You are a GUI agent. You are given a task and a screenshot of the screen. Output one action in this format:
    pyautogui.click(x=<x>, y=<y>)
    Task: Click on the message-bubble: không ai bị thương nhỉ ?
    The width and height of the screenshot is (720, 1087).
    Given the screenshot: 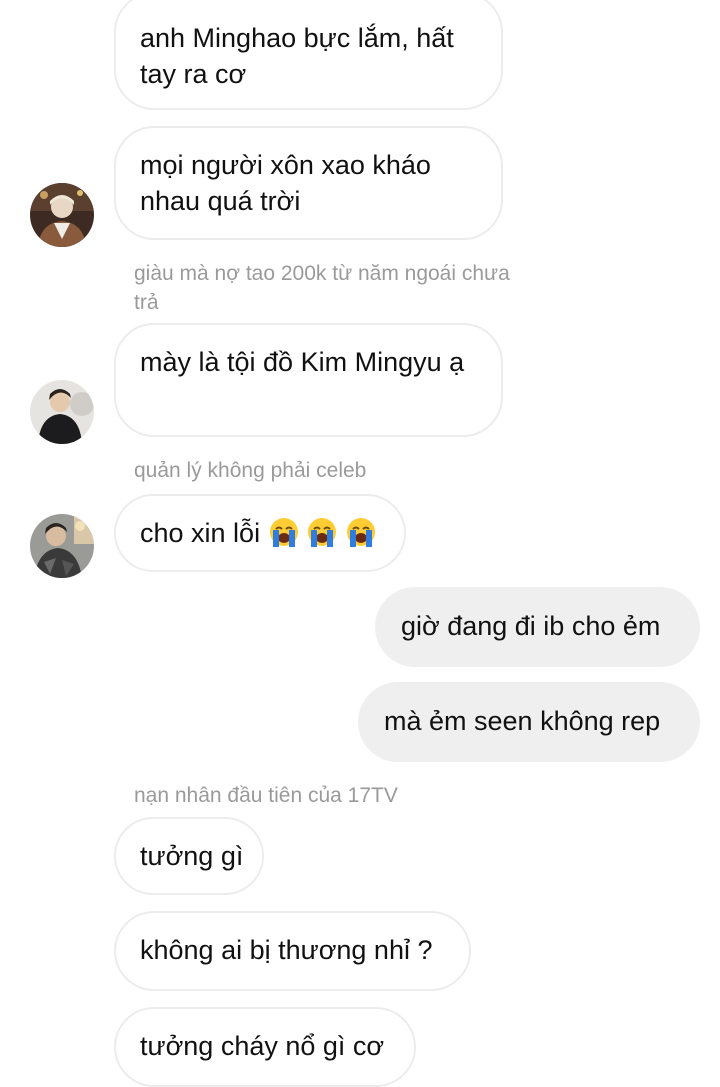 What is the action you would take?
    pyautogui.click(x=292, y=951)
    